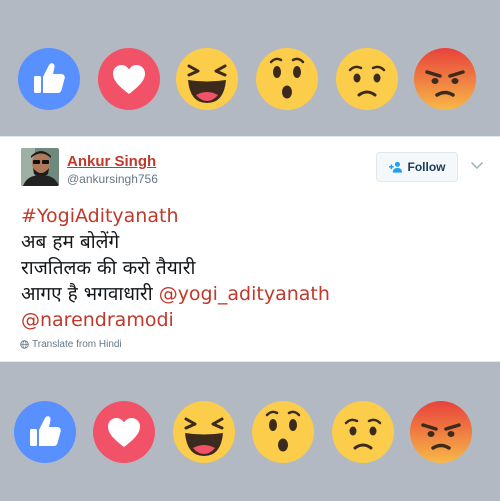 Image resolution: width=500 pixels, height=501 pixels. Describe the element at coordinates (111, 161) in the screenshot. I see `author-name: Ankur Singh` at that location.